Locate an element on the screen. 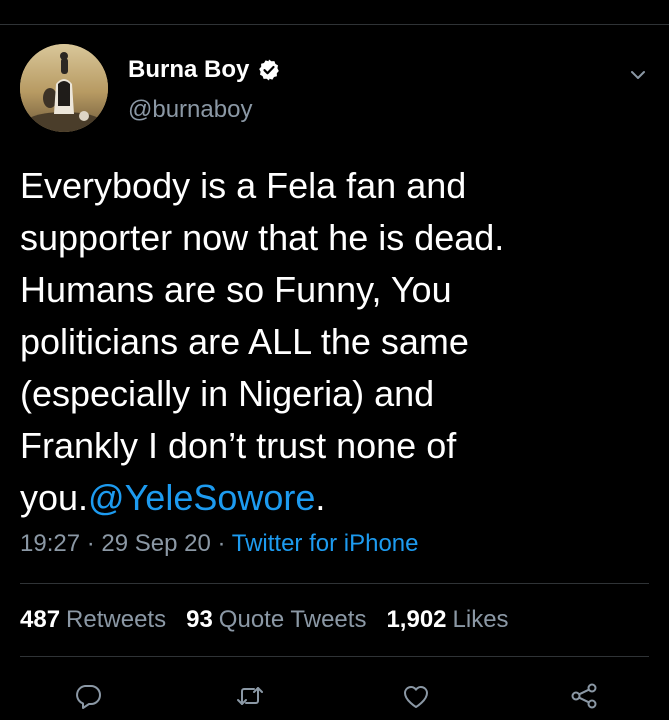 The image size is (669, 720). author-handle: @burnaboy is located at coordinates (190, 110).